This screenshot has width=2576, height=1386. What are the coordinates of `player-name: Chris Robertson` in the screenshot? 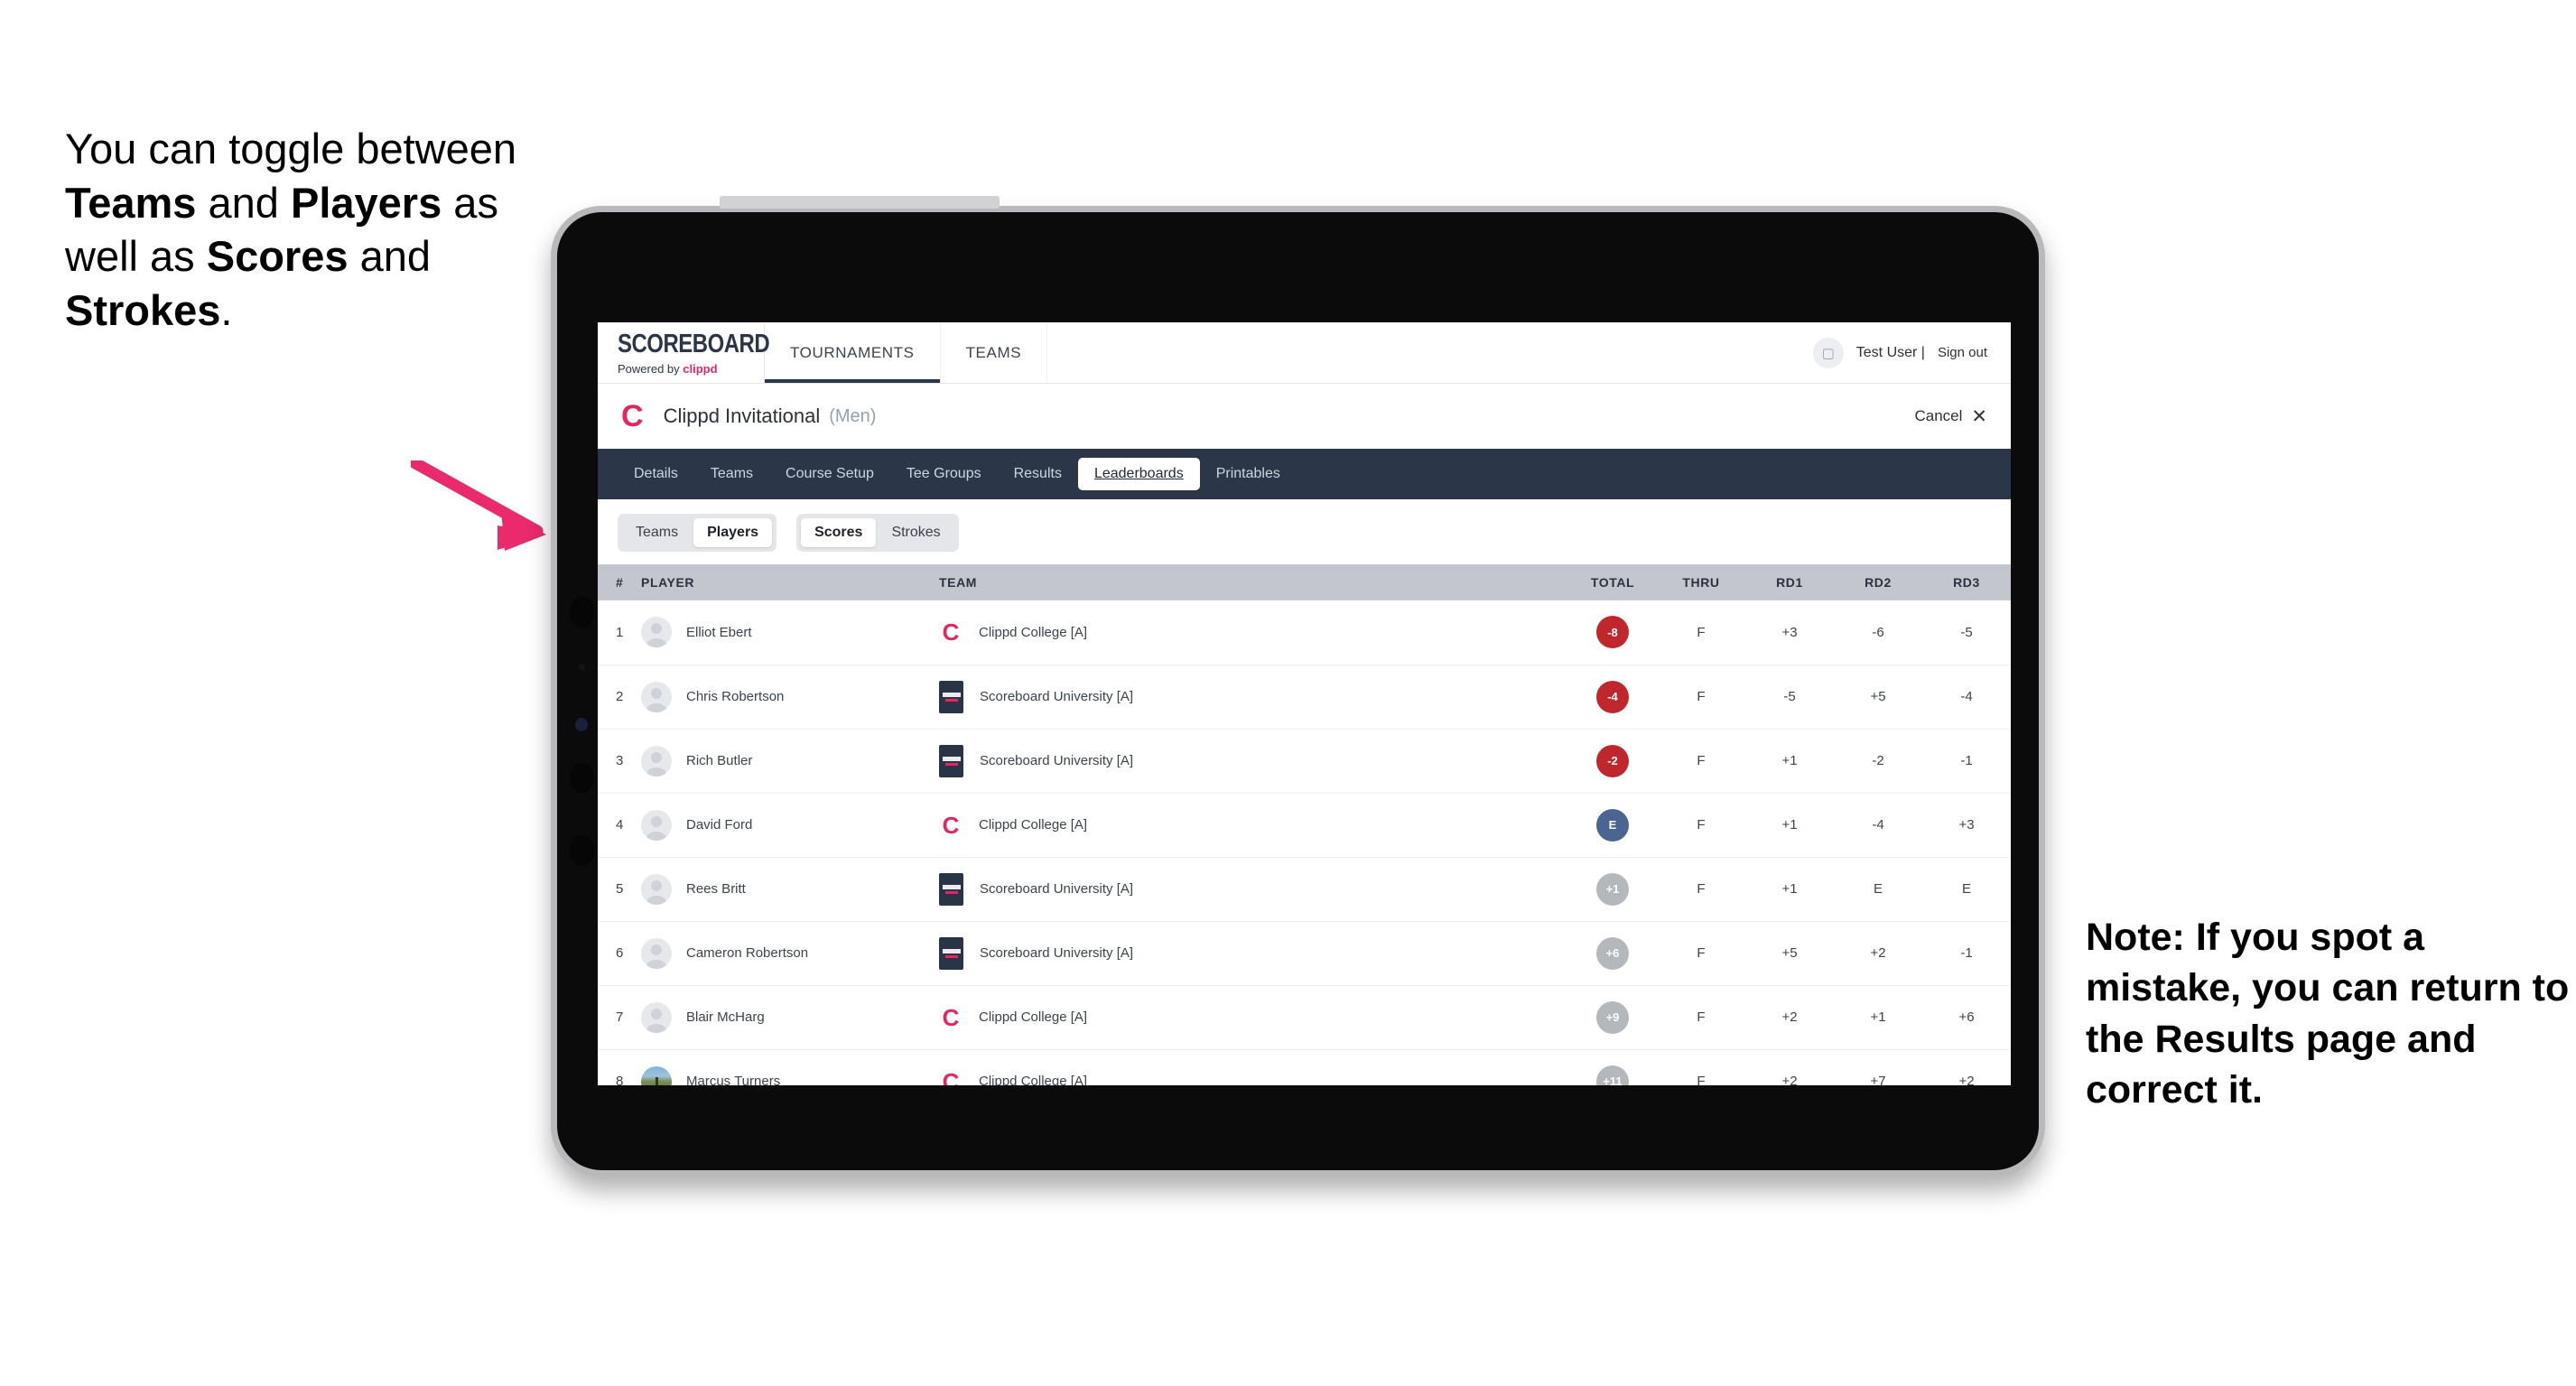 It's located at (735, 697).